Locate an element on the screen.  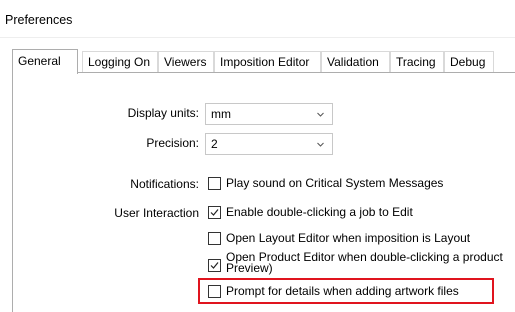
tab-imposition-editor: Imposition Editor is located at coordinates (267, 61).